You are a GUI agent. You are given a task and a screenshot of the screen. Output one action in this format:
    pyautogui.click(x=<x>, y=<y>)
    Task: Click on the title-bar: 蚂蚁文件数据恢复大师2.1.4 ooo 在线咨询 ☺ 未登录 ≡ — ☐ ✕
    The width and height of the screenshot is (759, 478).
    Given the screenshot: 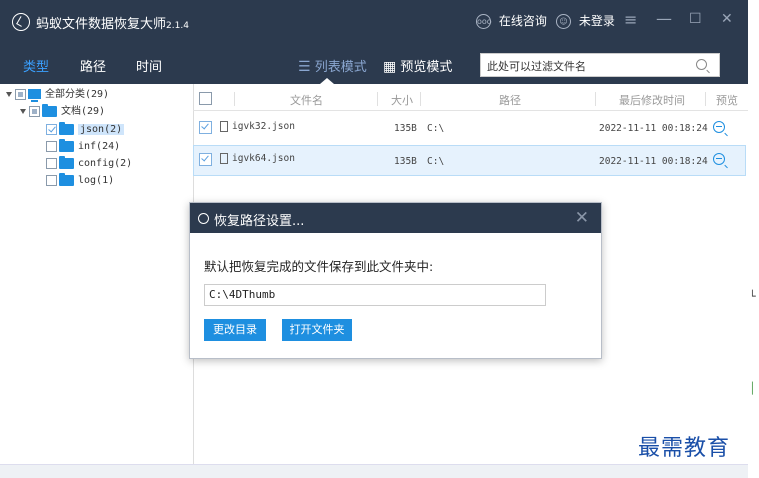 What is the action you would take?
    pyautogui.click(x=374, y=22)
    